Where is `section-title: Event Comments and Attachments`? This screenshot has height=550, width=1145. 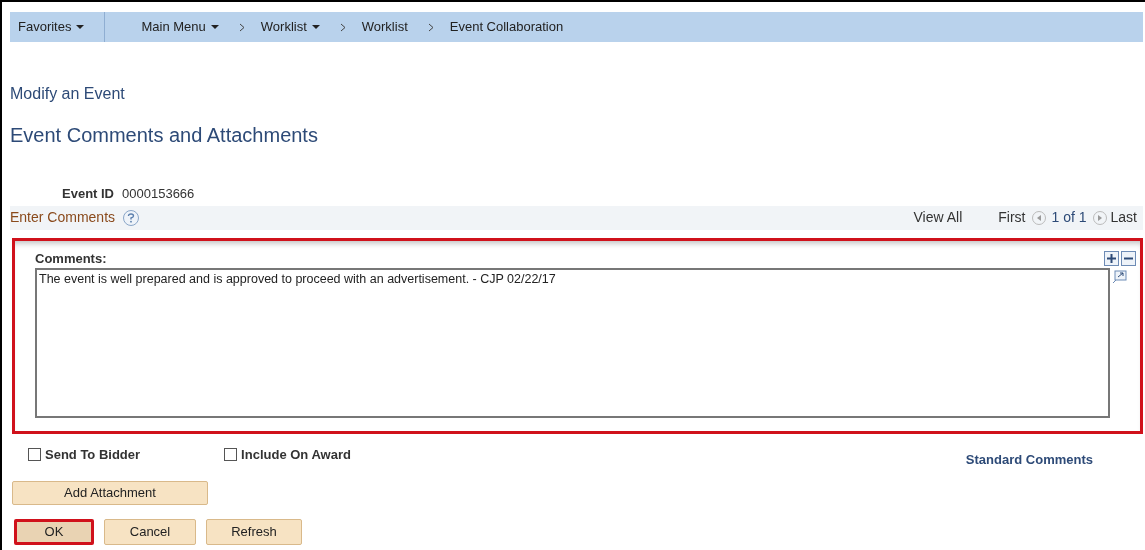
section-title: Event Comments and Attachments is located at coordinates (164, 135).